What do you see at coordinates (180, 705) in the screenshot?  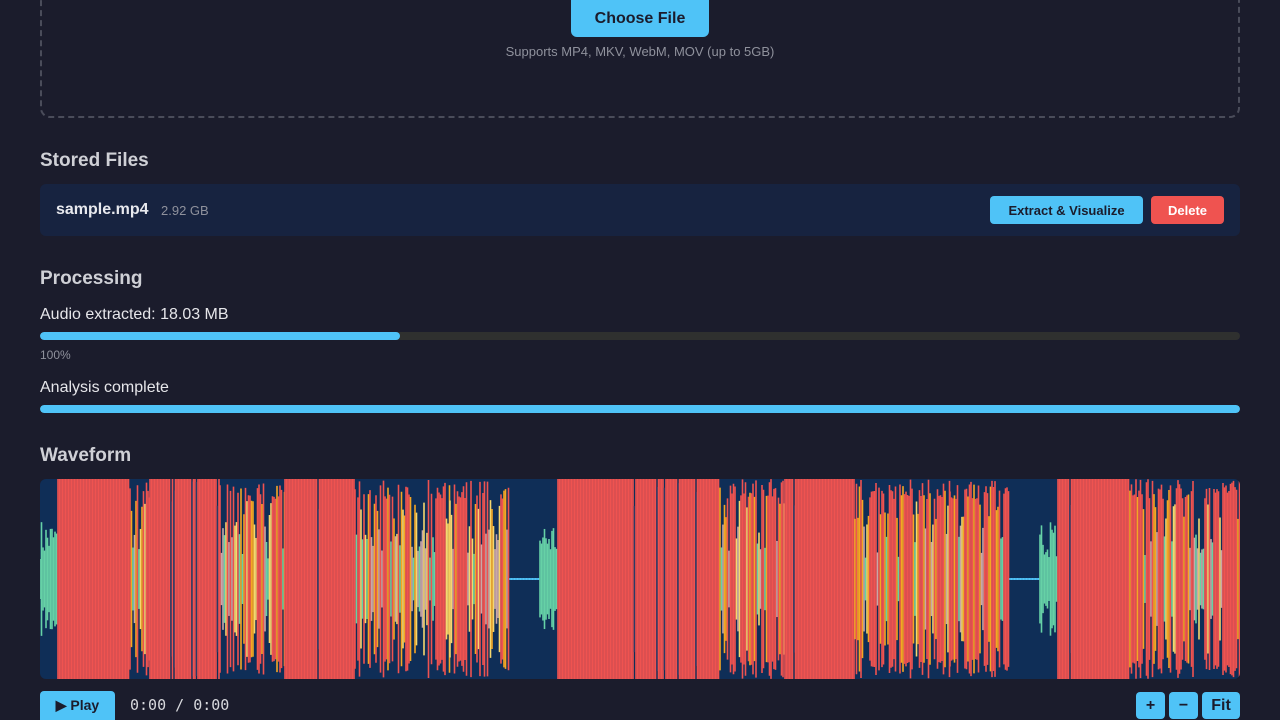 I see `playback-time: 0:00 / 0:00` at bounding box center [180, 705].